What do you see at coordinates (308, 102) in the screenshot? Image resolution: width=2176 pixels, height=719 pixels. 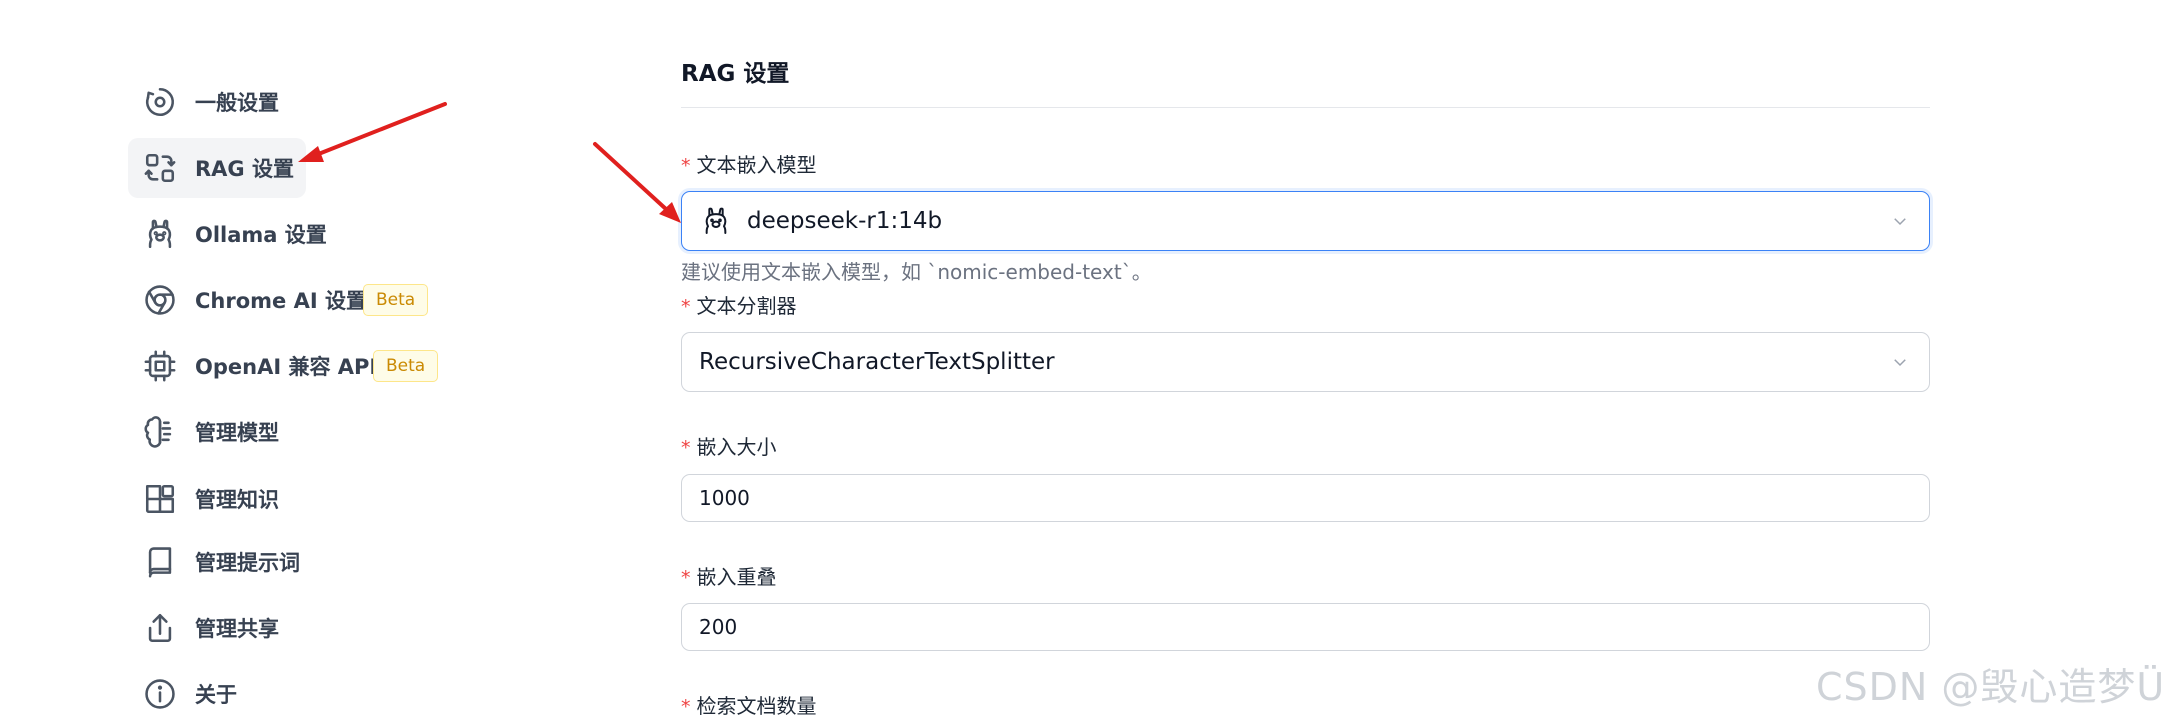 I see `sidebar-item-general: 一般设置` at bounding box center [308, 102].